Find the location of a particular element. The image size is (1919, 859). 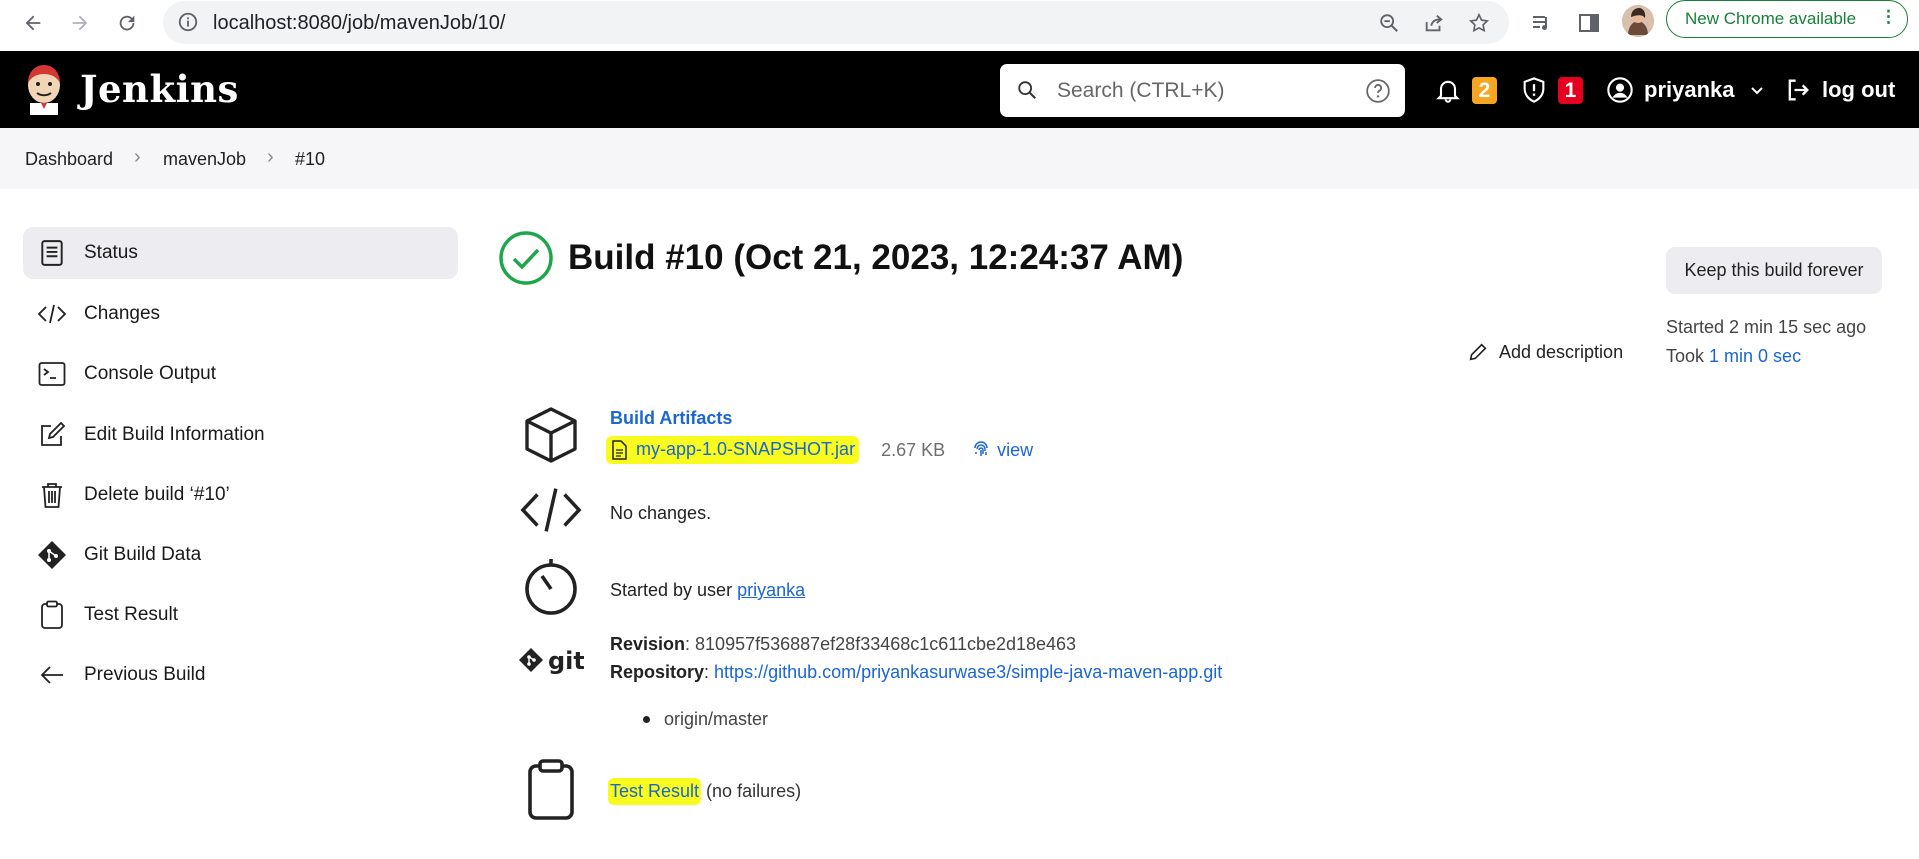

search-box is located at coordinates (1202, 90).